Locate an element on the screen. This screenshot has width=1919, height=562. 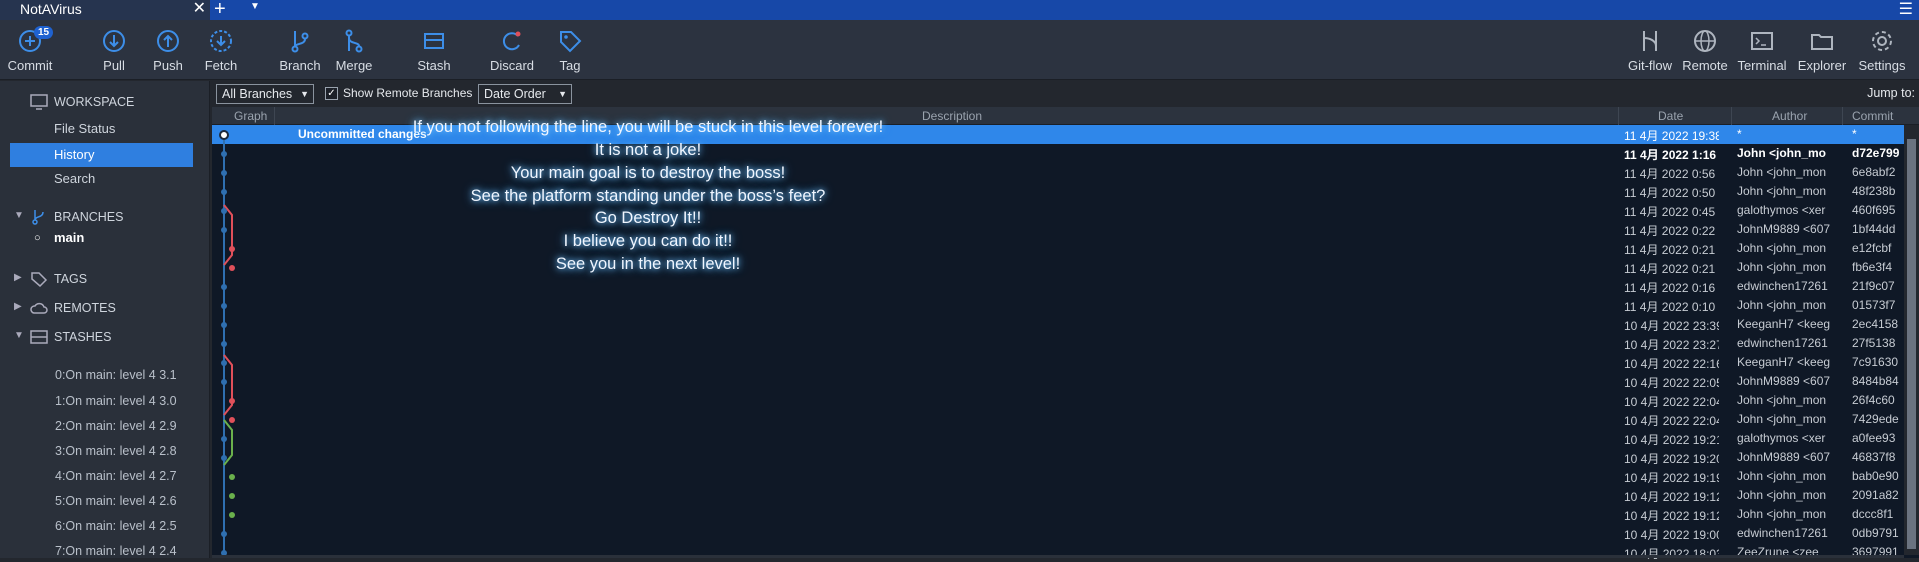
branch-button: Branch is located at coordinates (300, 49).